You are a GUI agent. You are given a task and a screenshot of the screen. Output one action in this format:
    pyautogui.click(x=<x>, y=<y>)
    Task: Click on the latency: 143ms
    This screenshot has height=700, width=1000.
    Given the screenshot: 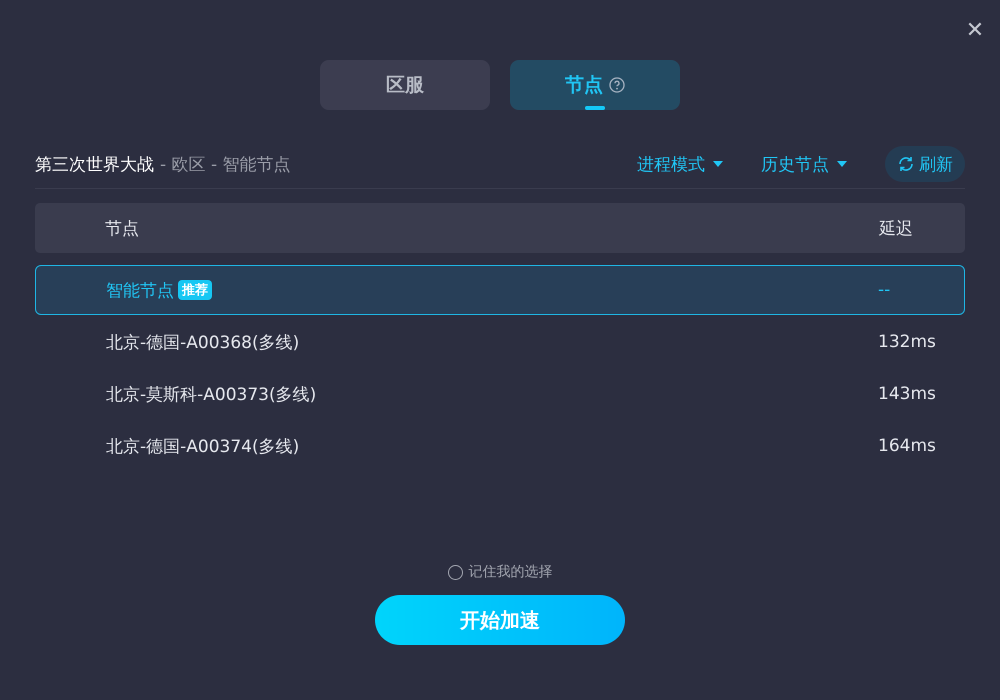 What is the action you would take?
    pyautogui.click(x=907, y=394)
    